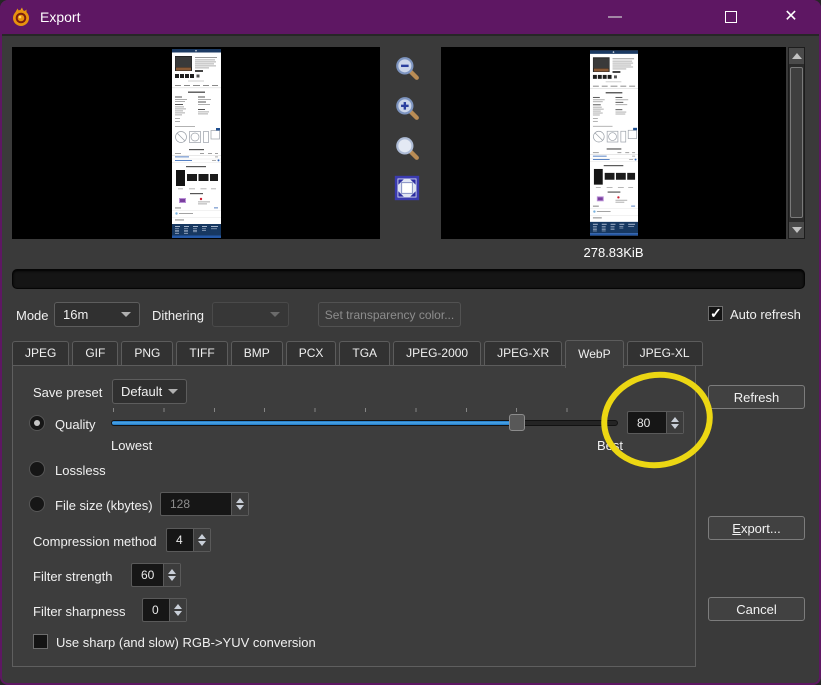  I want to click on scroll-up-button, so click(796, 56).